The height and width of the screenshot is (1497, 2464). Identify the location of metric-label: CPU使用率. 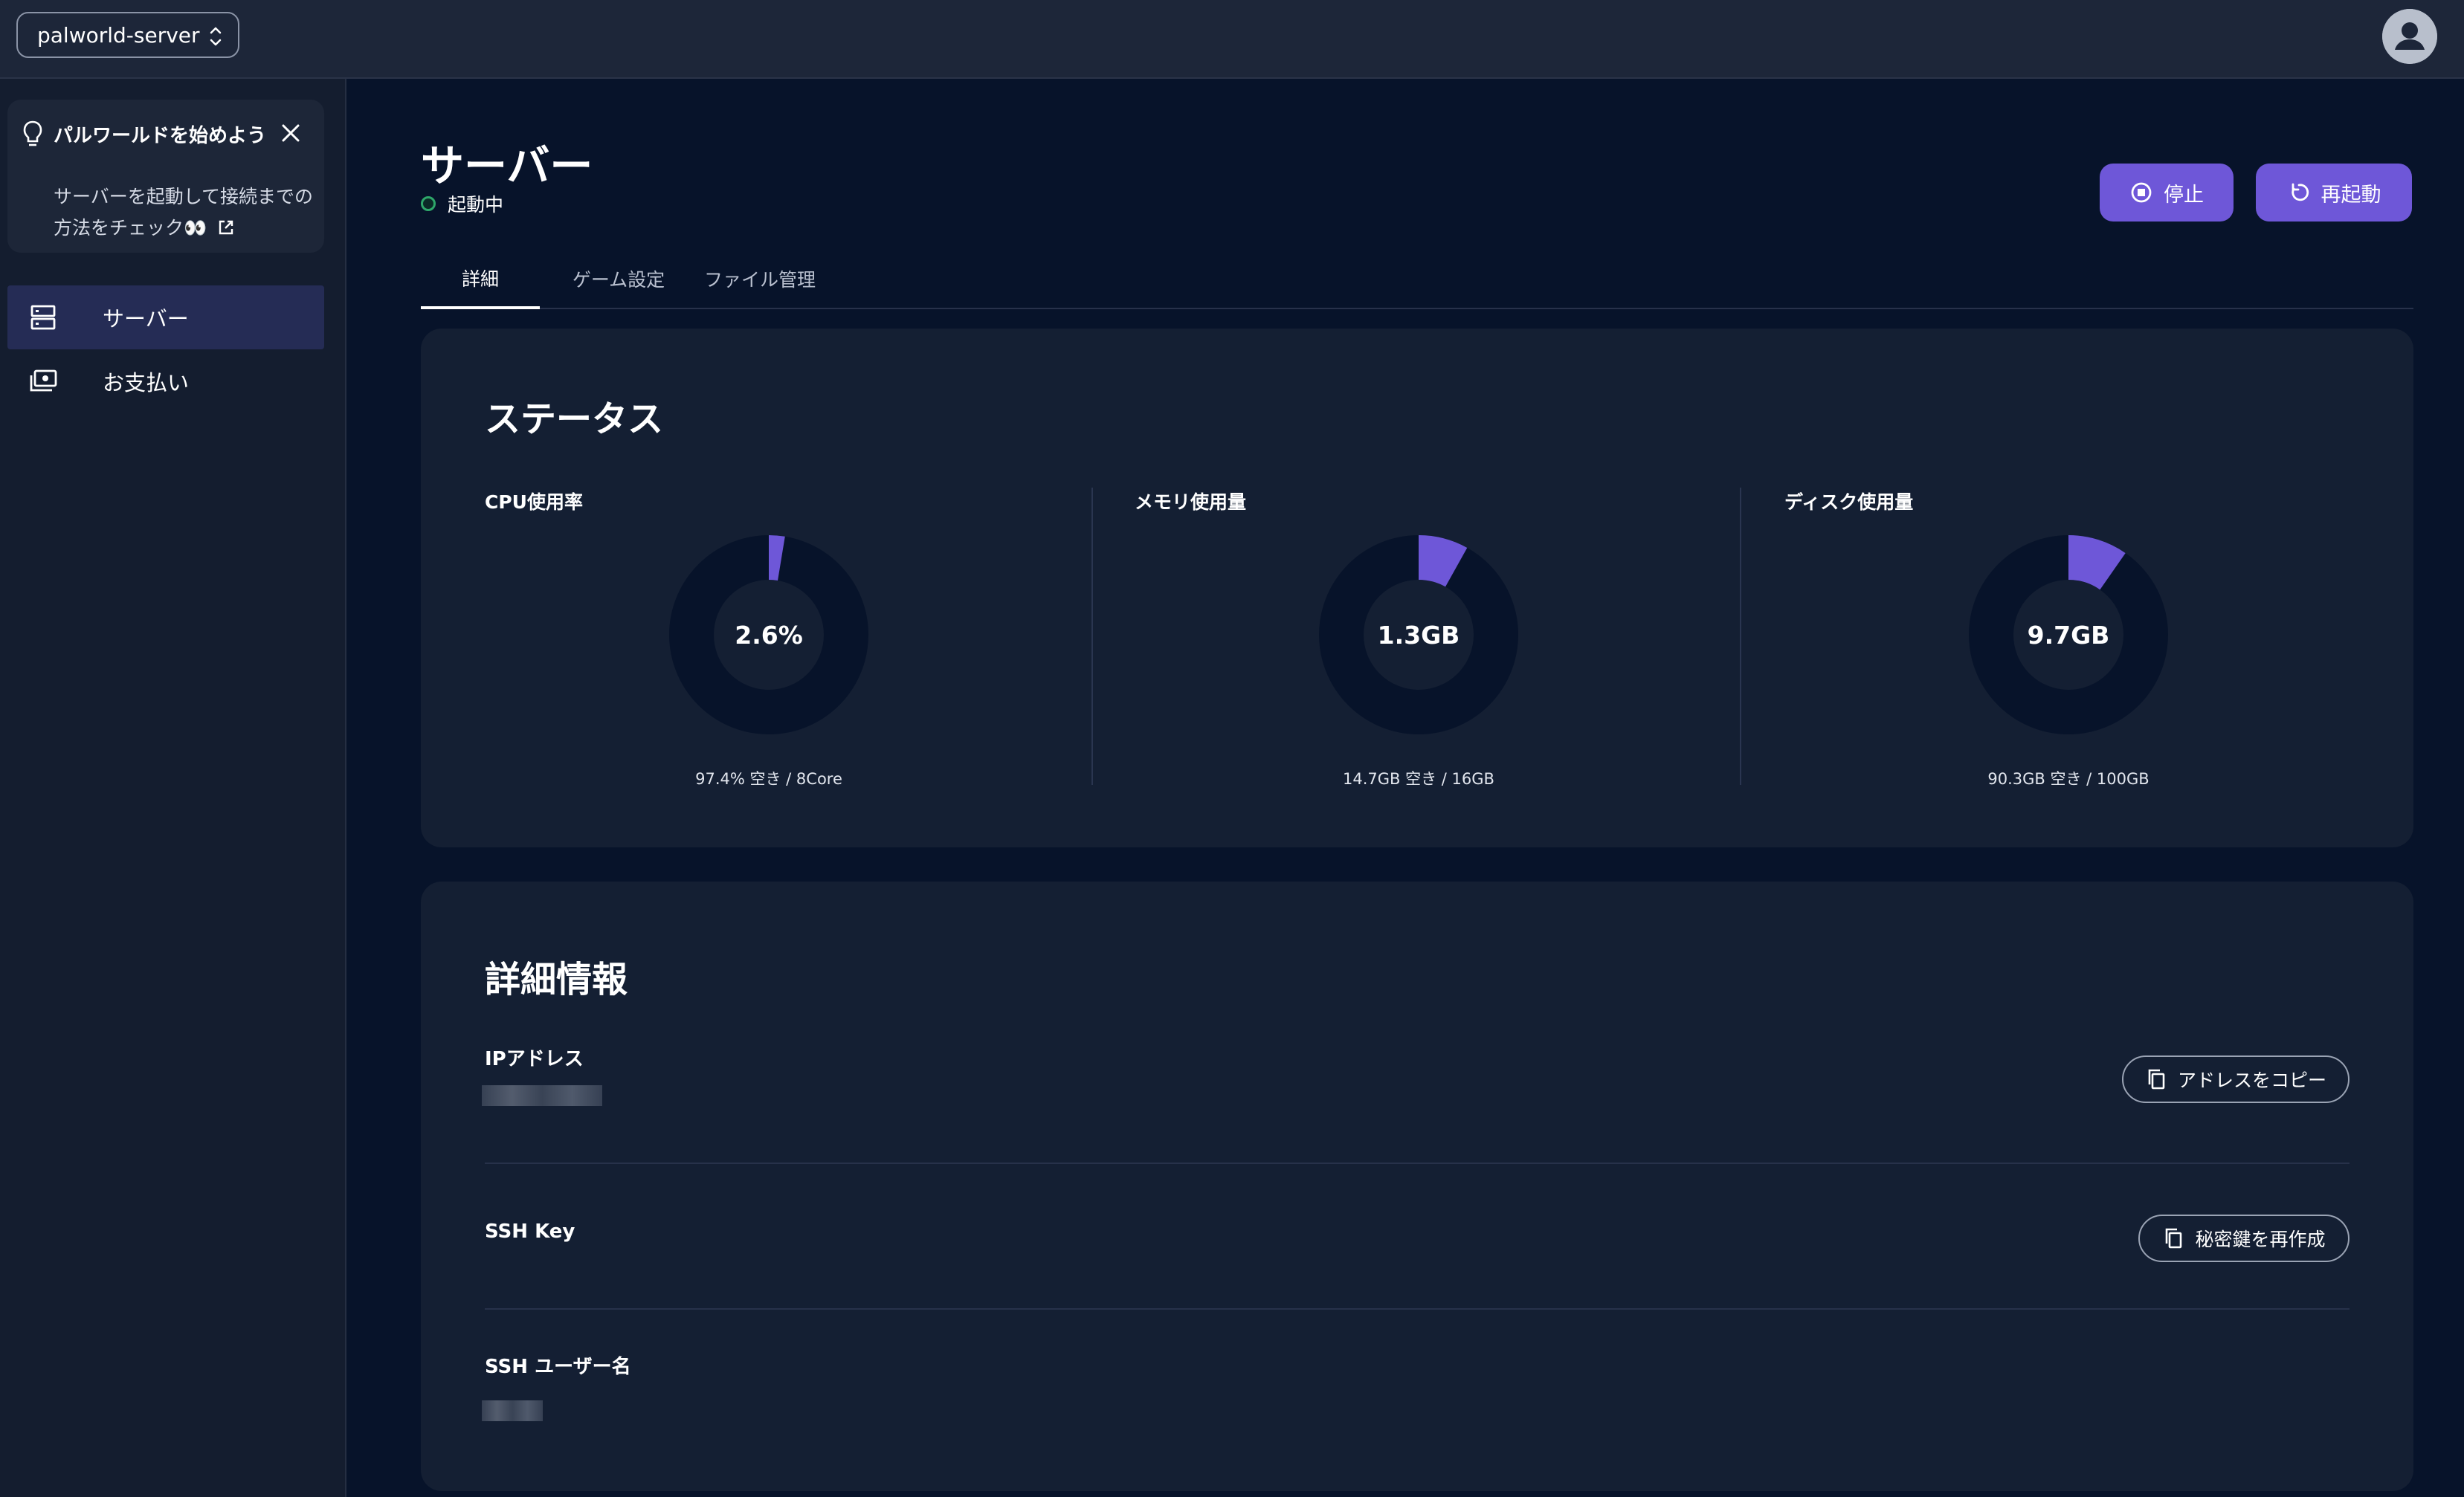
(534, 502).